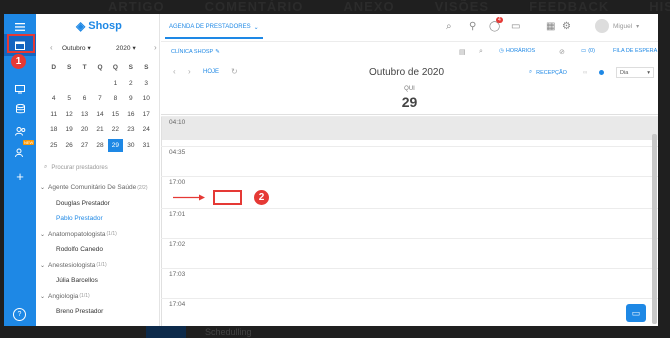  Describe the element at coordinates (566, 26) in the screenshot. I see `gear-icon: ⚙` at that location.